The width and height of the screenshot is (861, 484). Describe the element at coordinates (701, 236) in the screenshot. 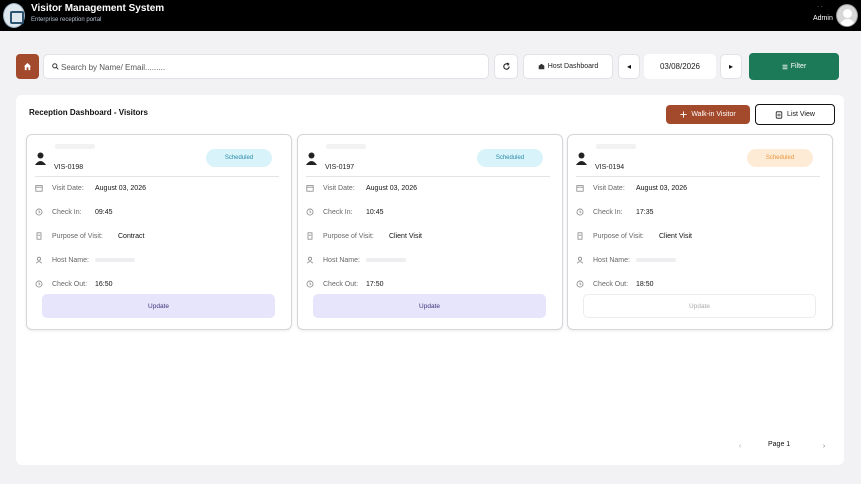

I see `purpose-row: Purpose of Visit: Client Visit` at that location.